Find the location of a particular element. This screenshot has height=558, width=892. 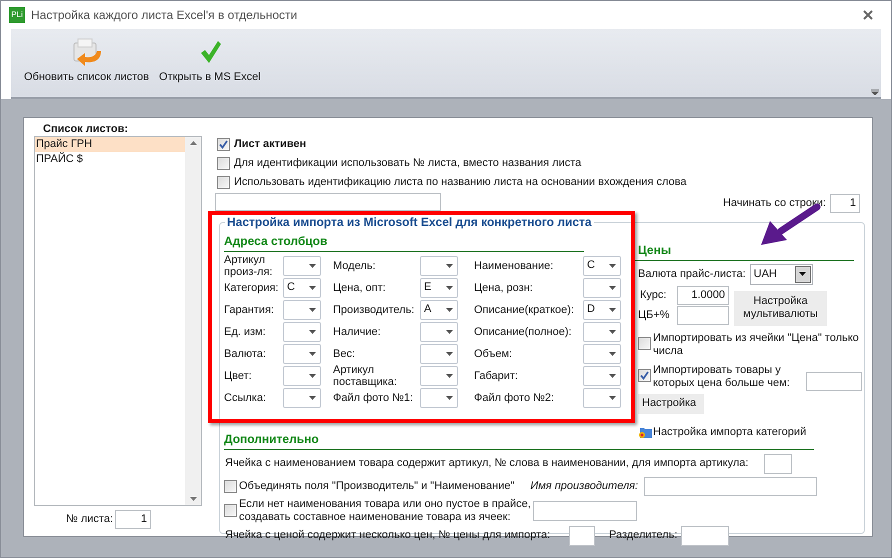

column-dropdown: A is located at coordinates (439, 310).